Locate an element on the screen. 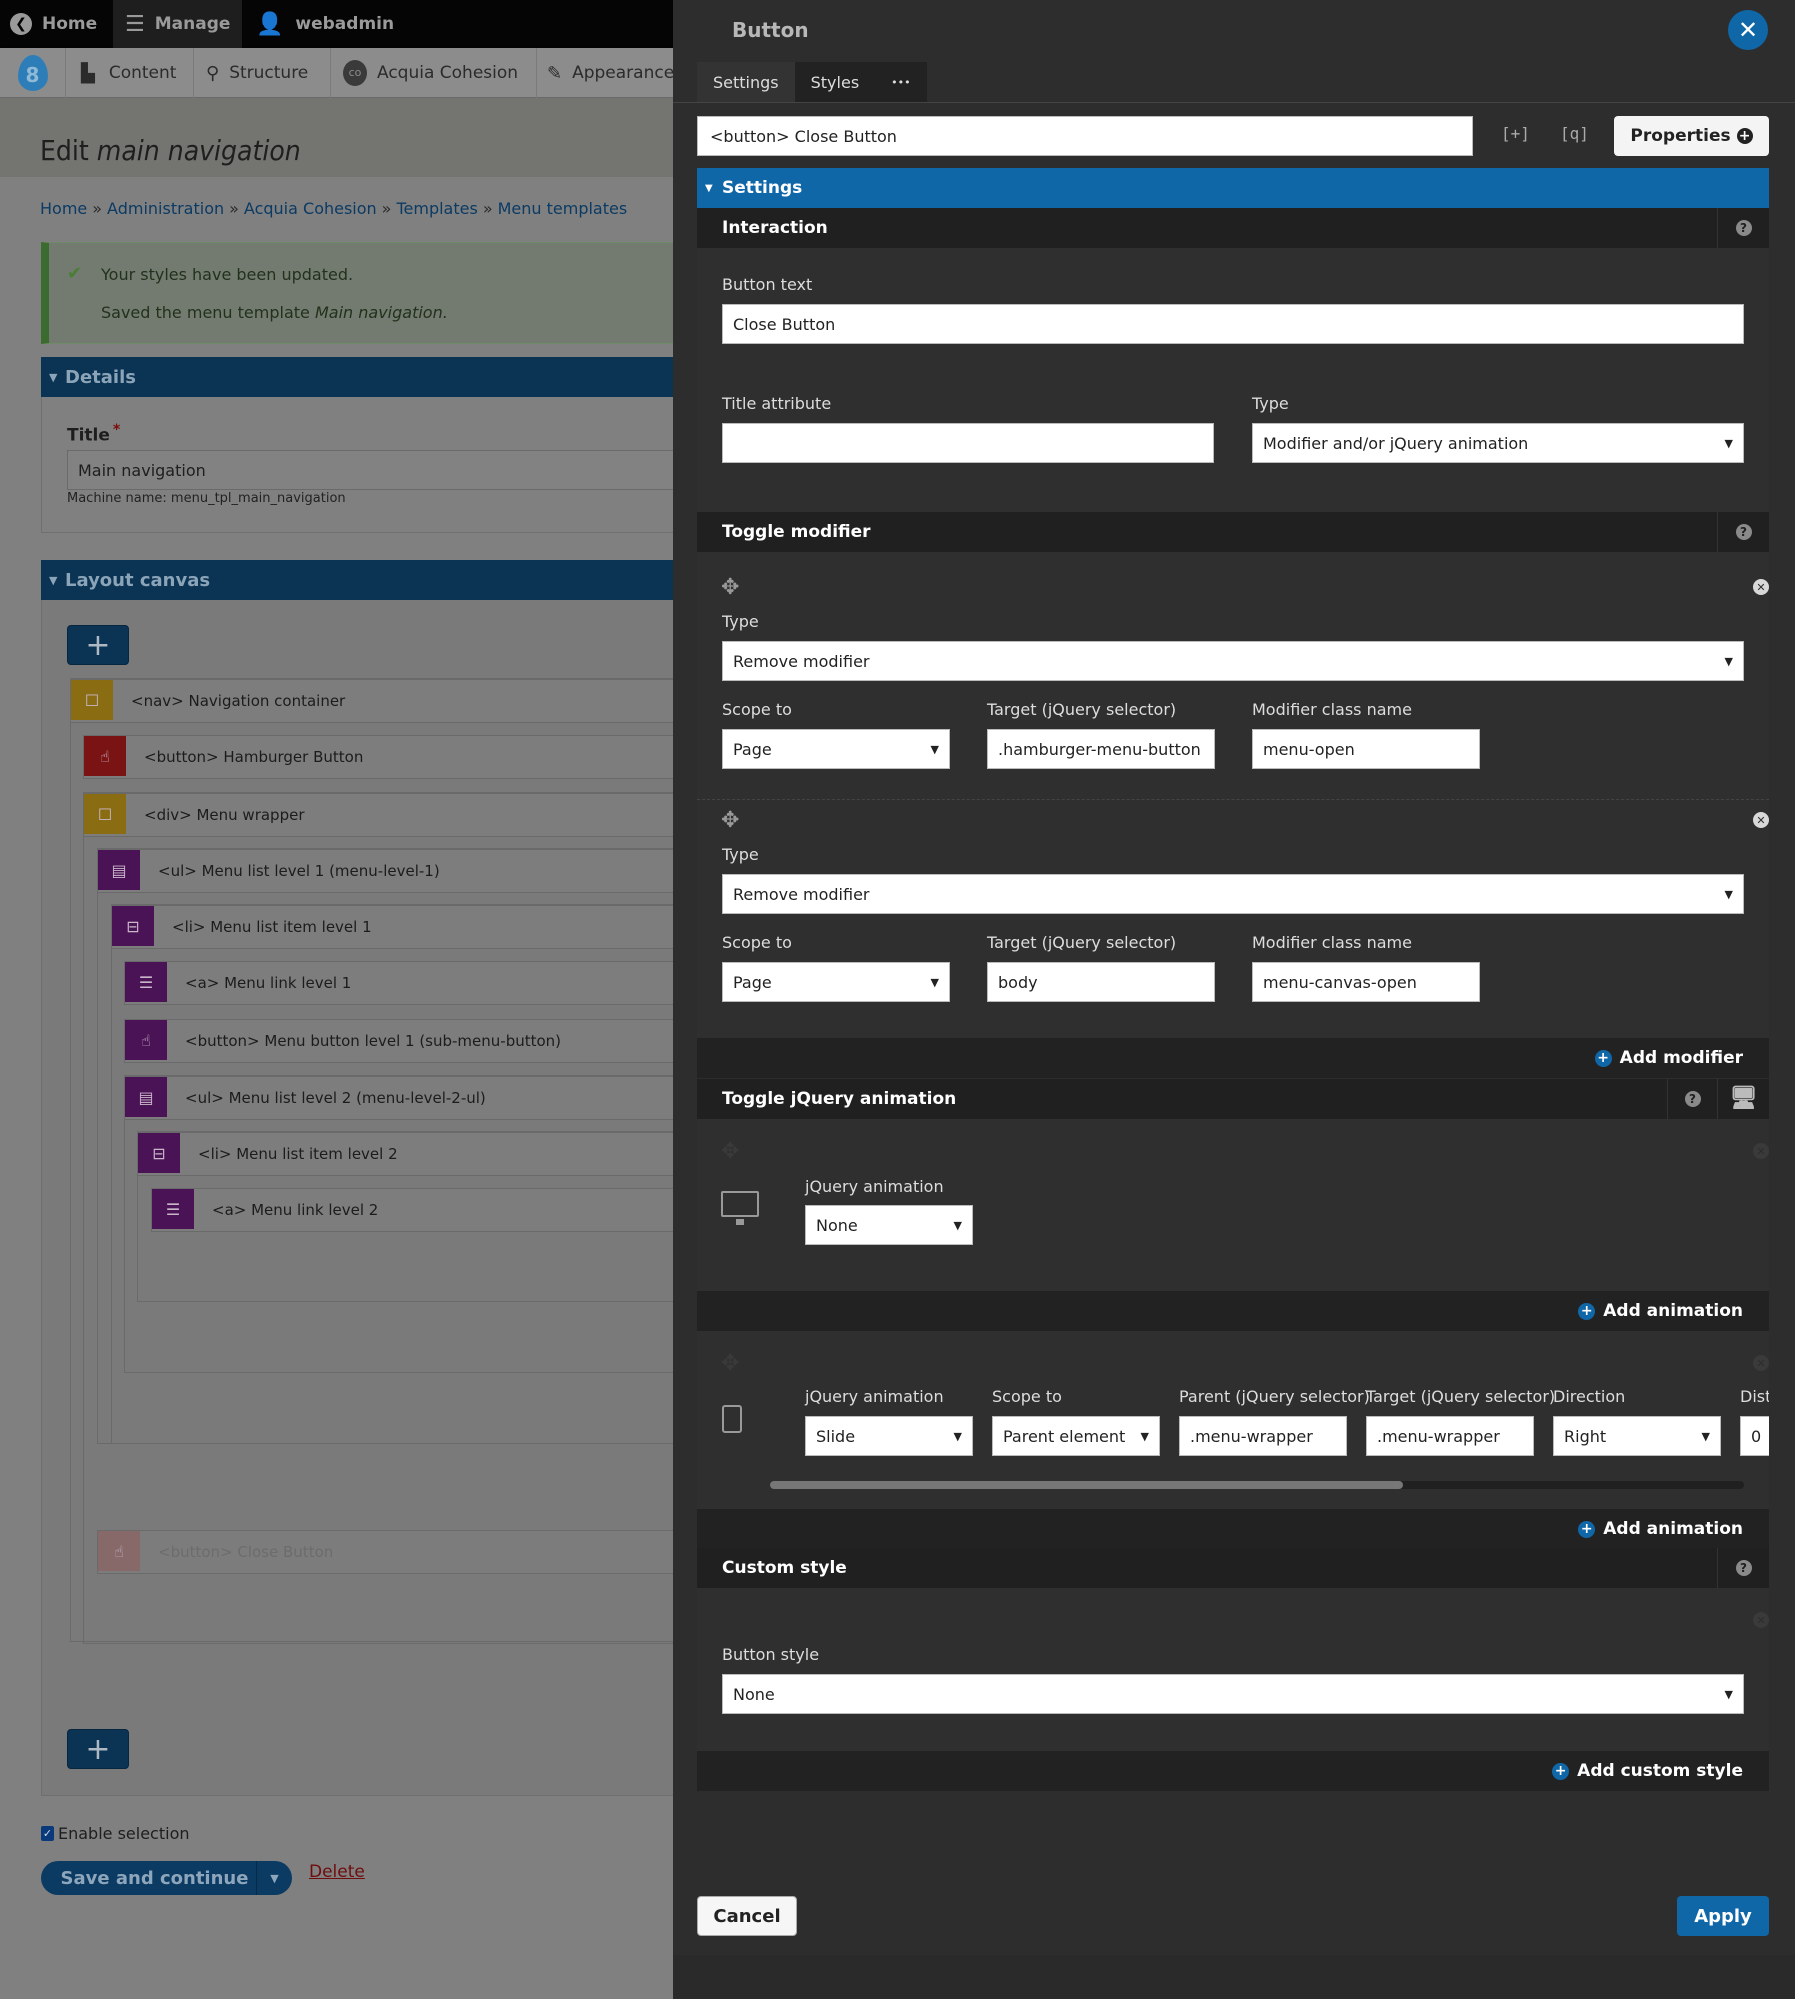 The image size is (1795, 1999). tray-content: ▙ Content is located at coordinates (130, 73).